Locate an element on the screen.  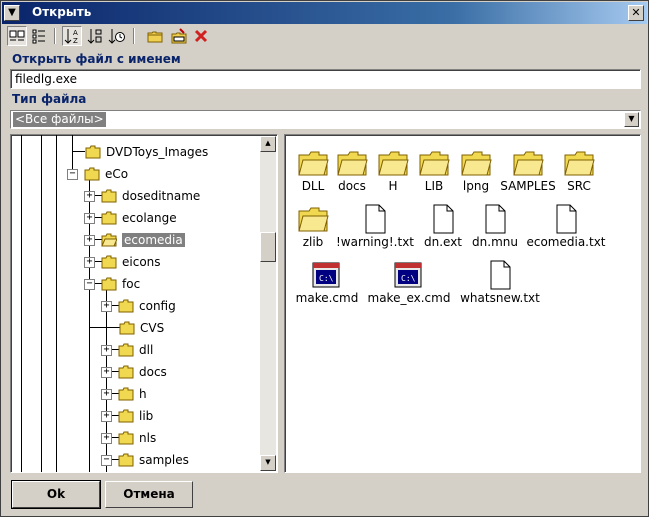
tree-item-h: + h is located at coordinates (124, 394).